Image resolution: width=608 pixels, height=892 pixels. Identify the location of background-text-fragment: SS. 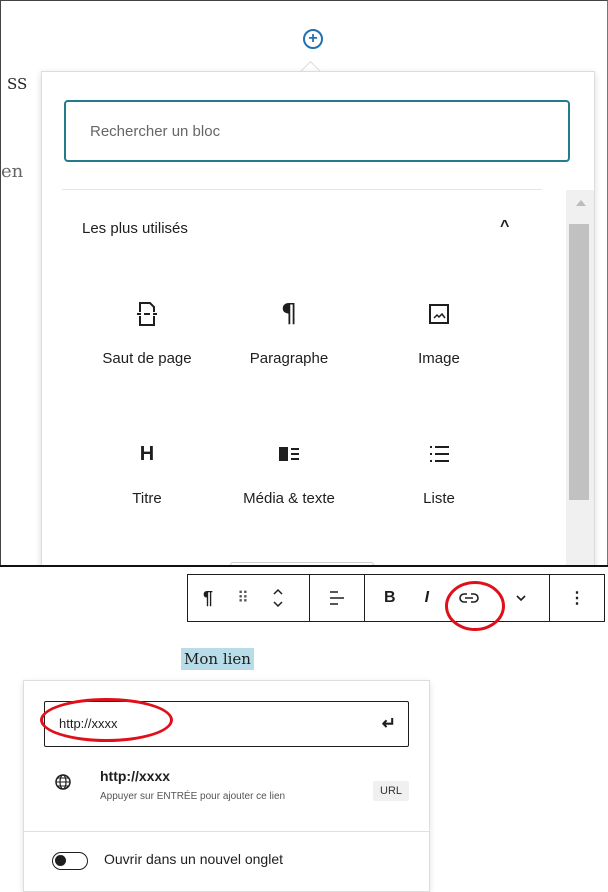
(17, 84).